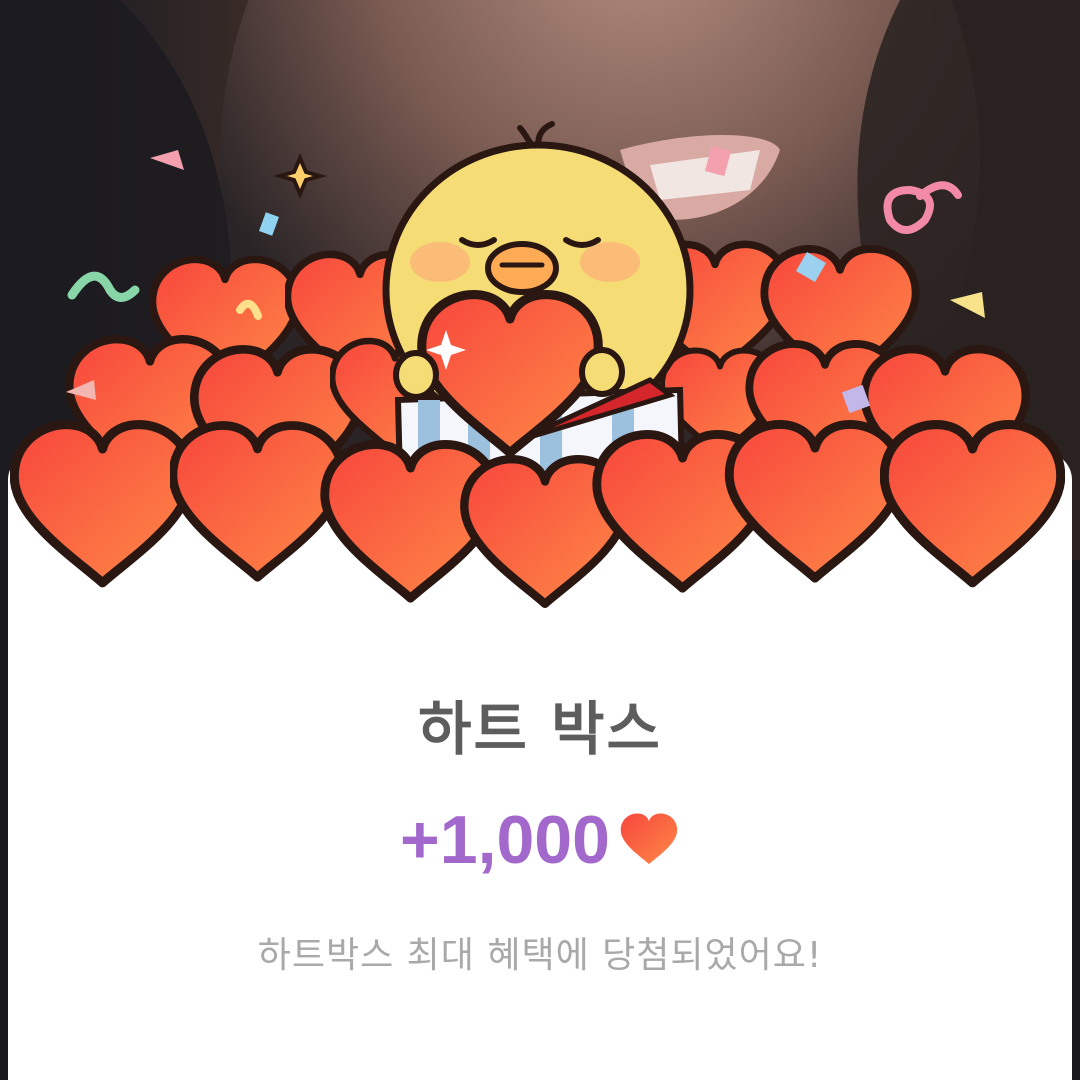  What do you see at coordinates (505, 840) in the screenshot?
I see `reward-amount: +1,000` at bounding box center [505, 840].